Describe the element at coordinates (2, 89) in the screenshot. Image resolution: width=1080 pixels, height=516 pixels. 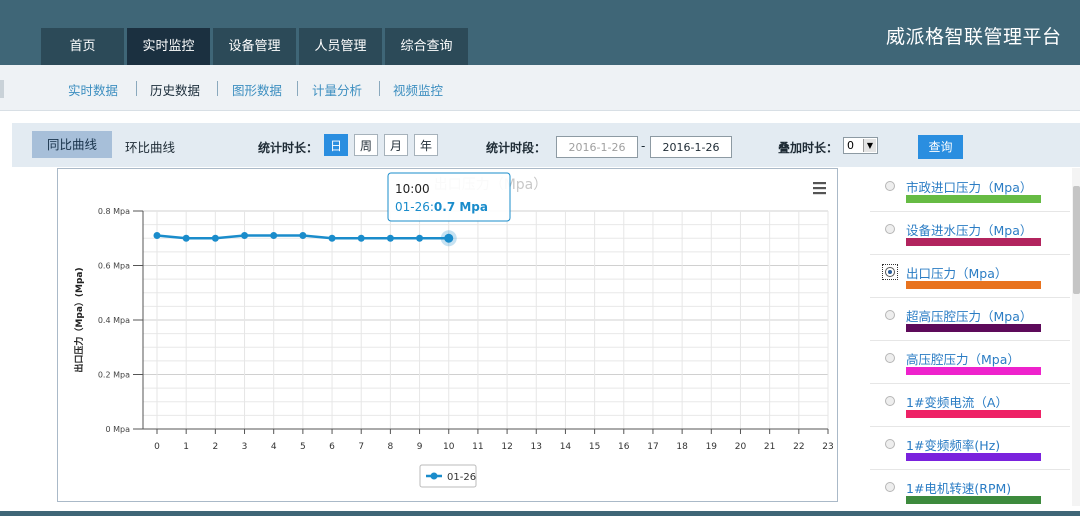
I see `left-edge-handle` at that location.